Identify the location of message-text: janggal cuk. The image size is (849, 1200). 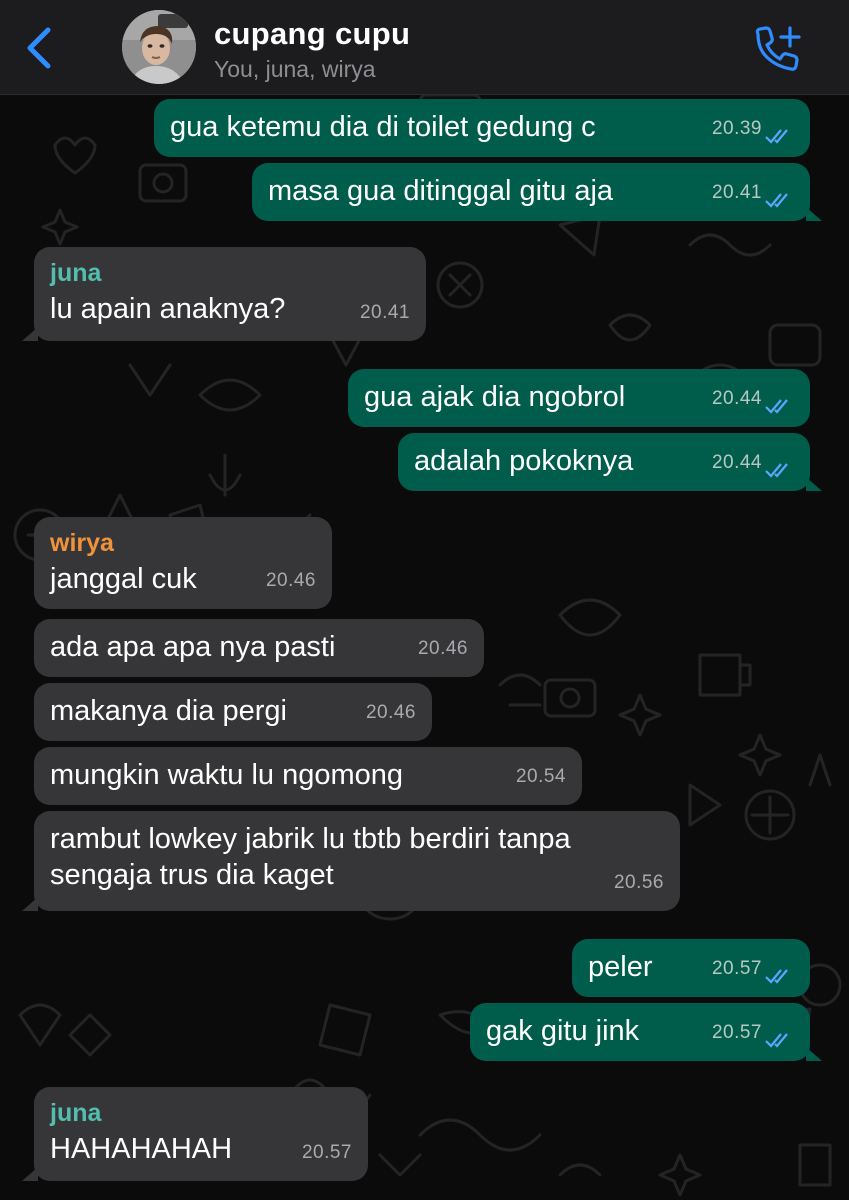
(123, 579).